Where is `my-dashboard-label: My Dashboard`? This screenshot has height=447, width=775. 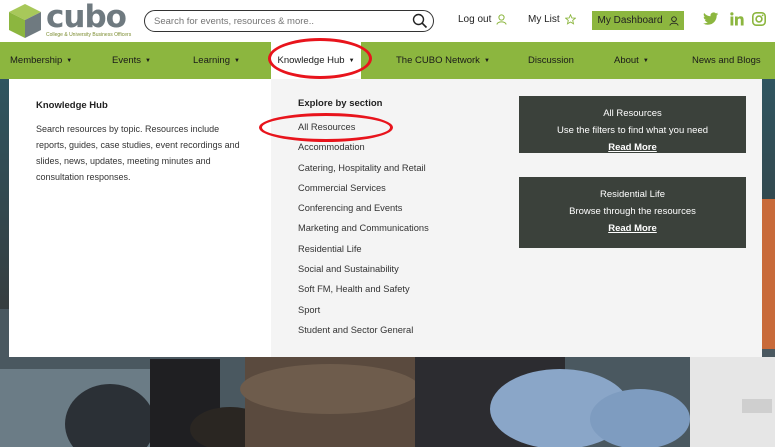
my-dashboard-label: My Dashboard is located at coordinates (630, 20).